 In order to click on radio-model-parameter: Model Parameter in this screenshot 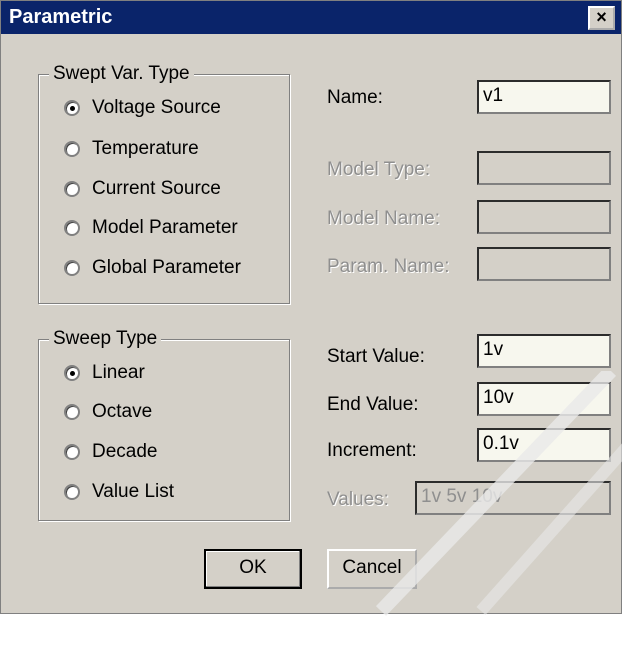, I will do `click(151, 228)`.